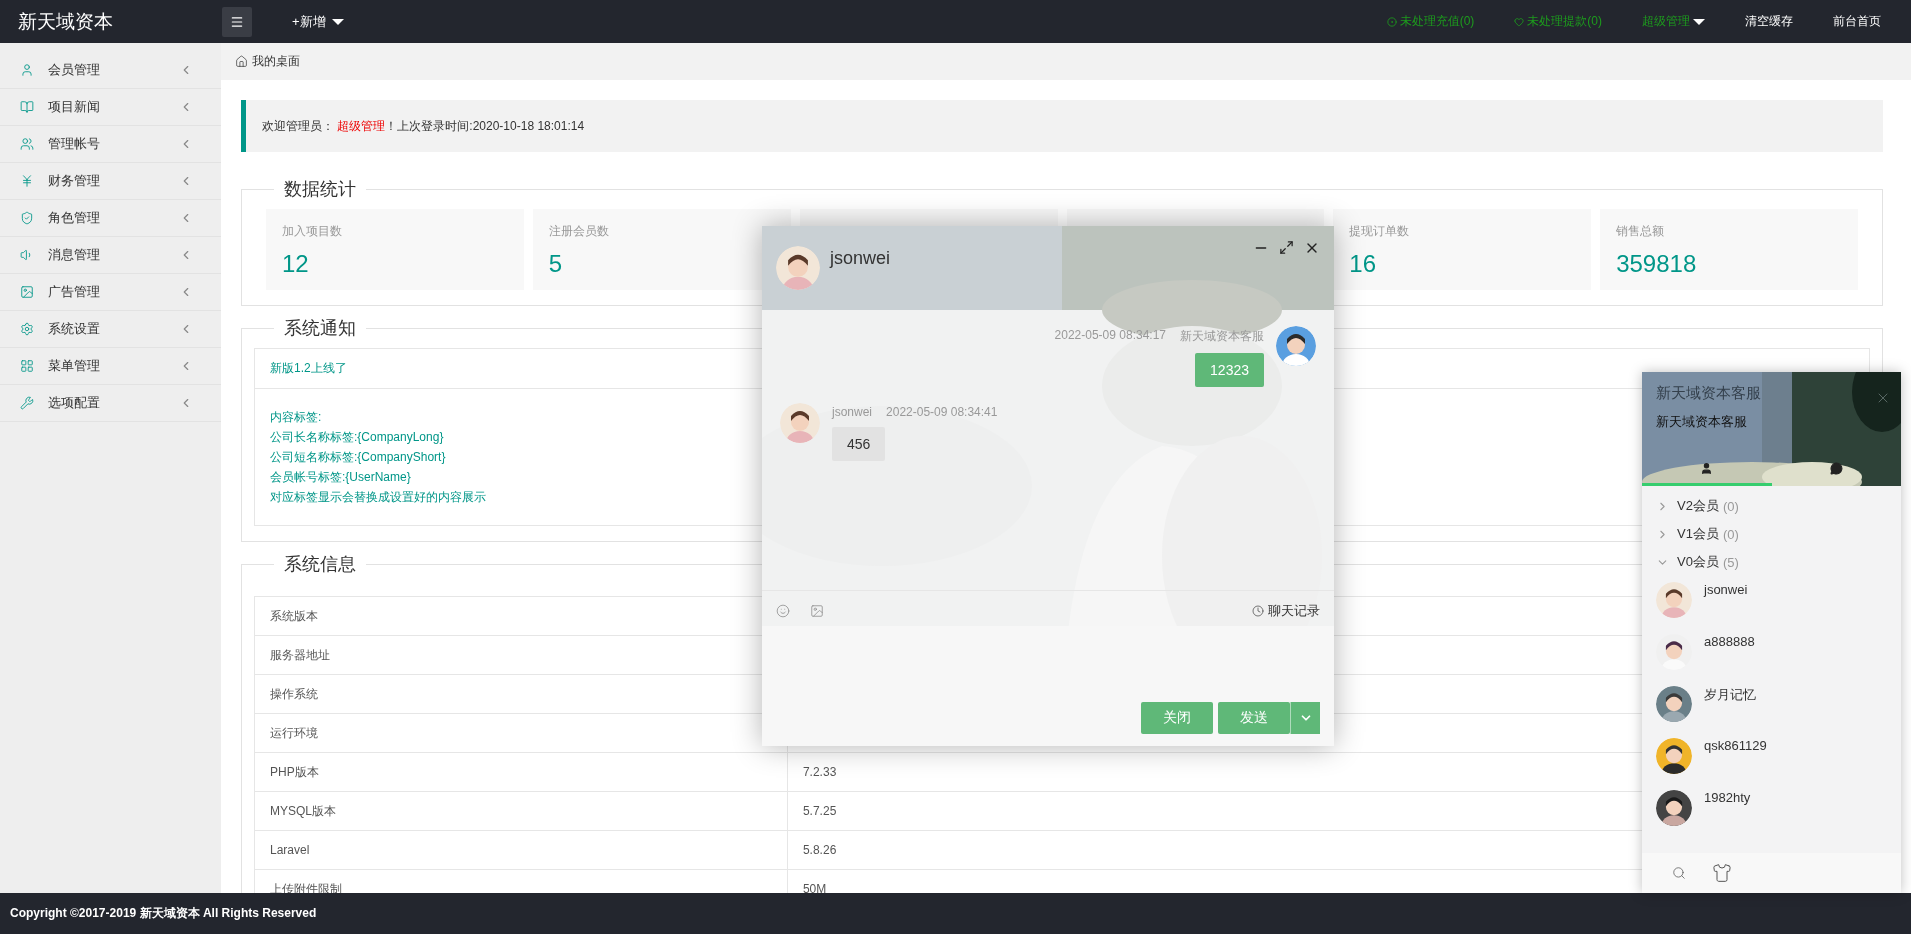 Image resolution: width=1911 pixels, height=934 pixels. Describe the element at coordinates (1771, 602) in the screenshot. I see `contact-item: jsonwei` at that location.